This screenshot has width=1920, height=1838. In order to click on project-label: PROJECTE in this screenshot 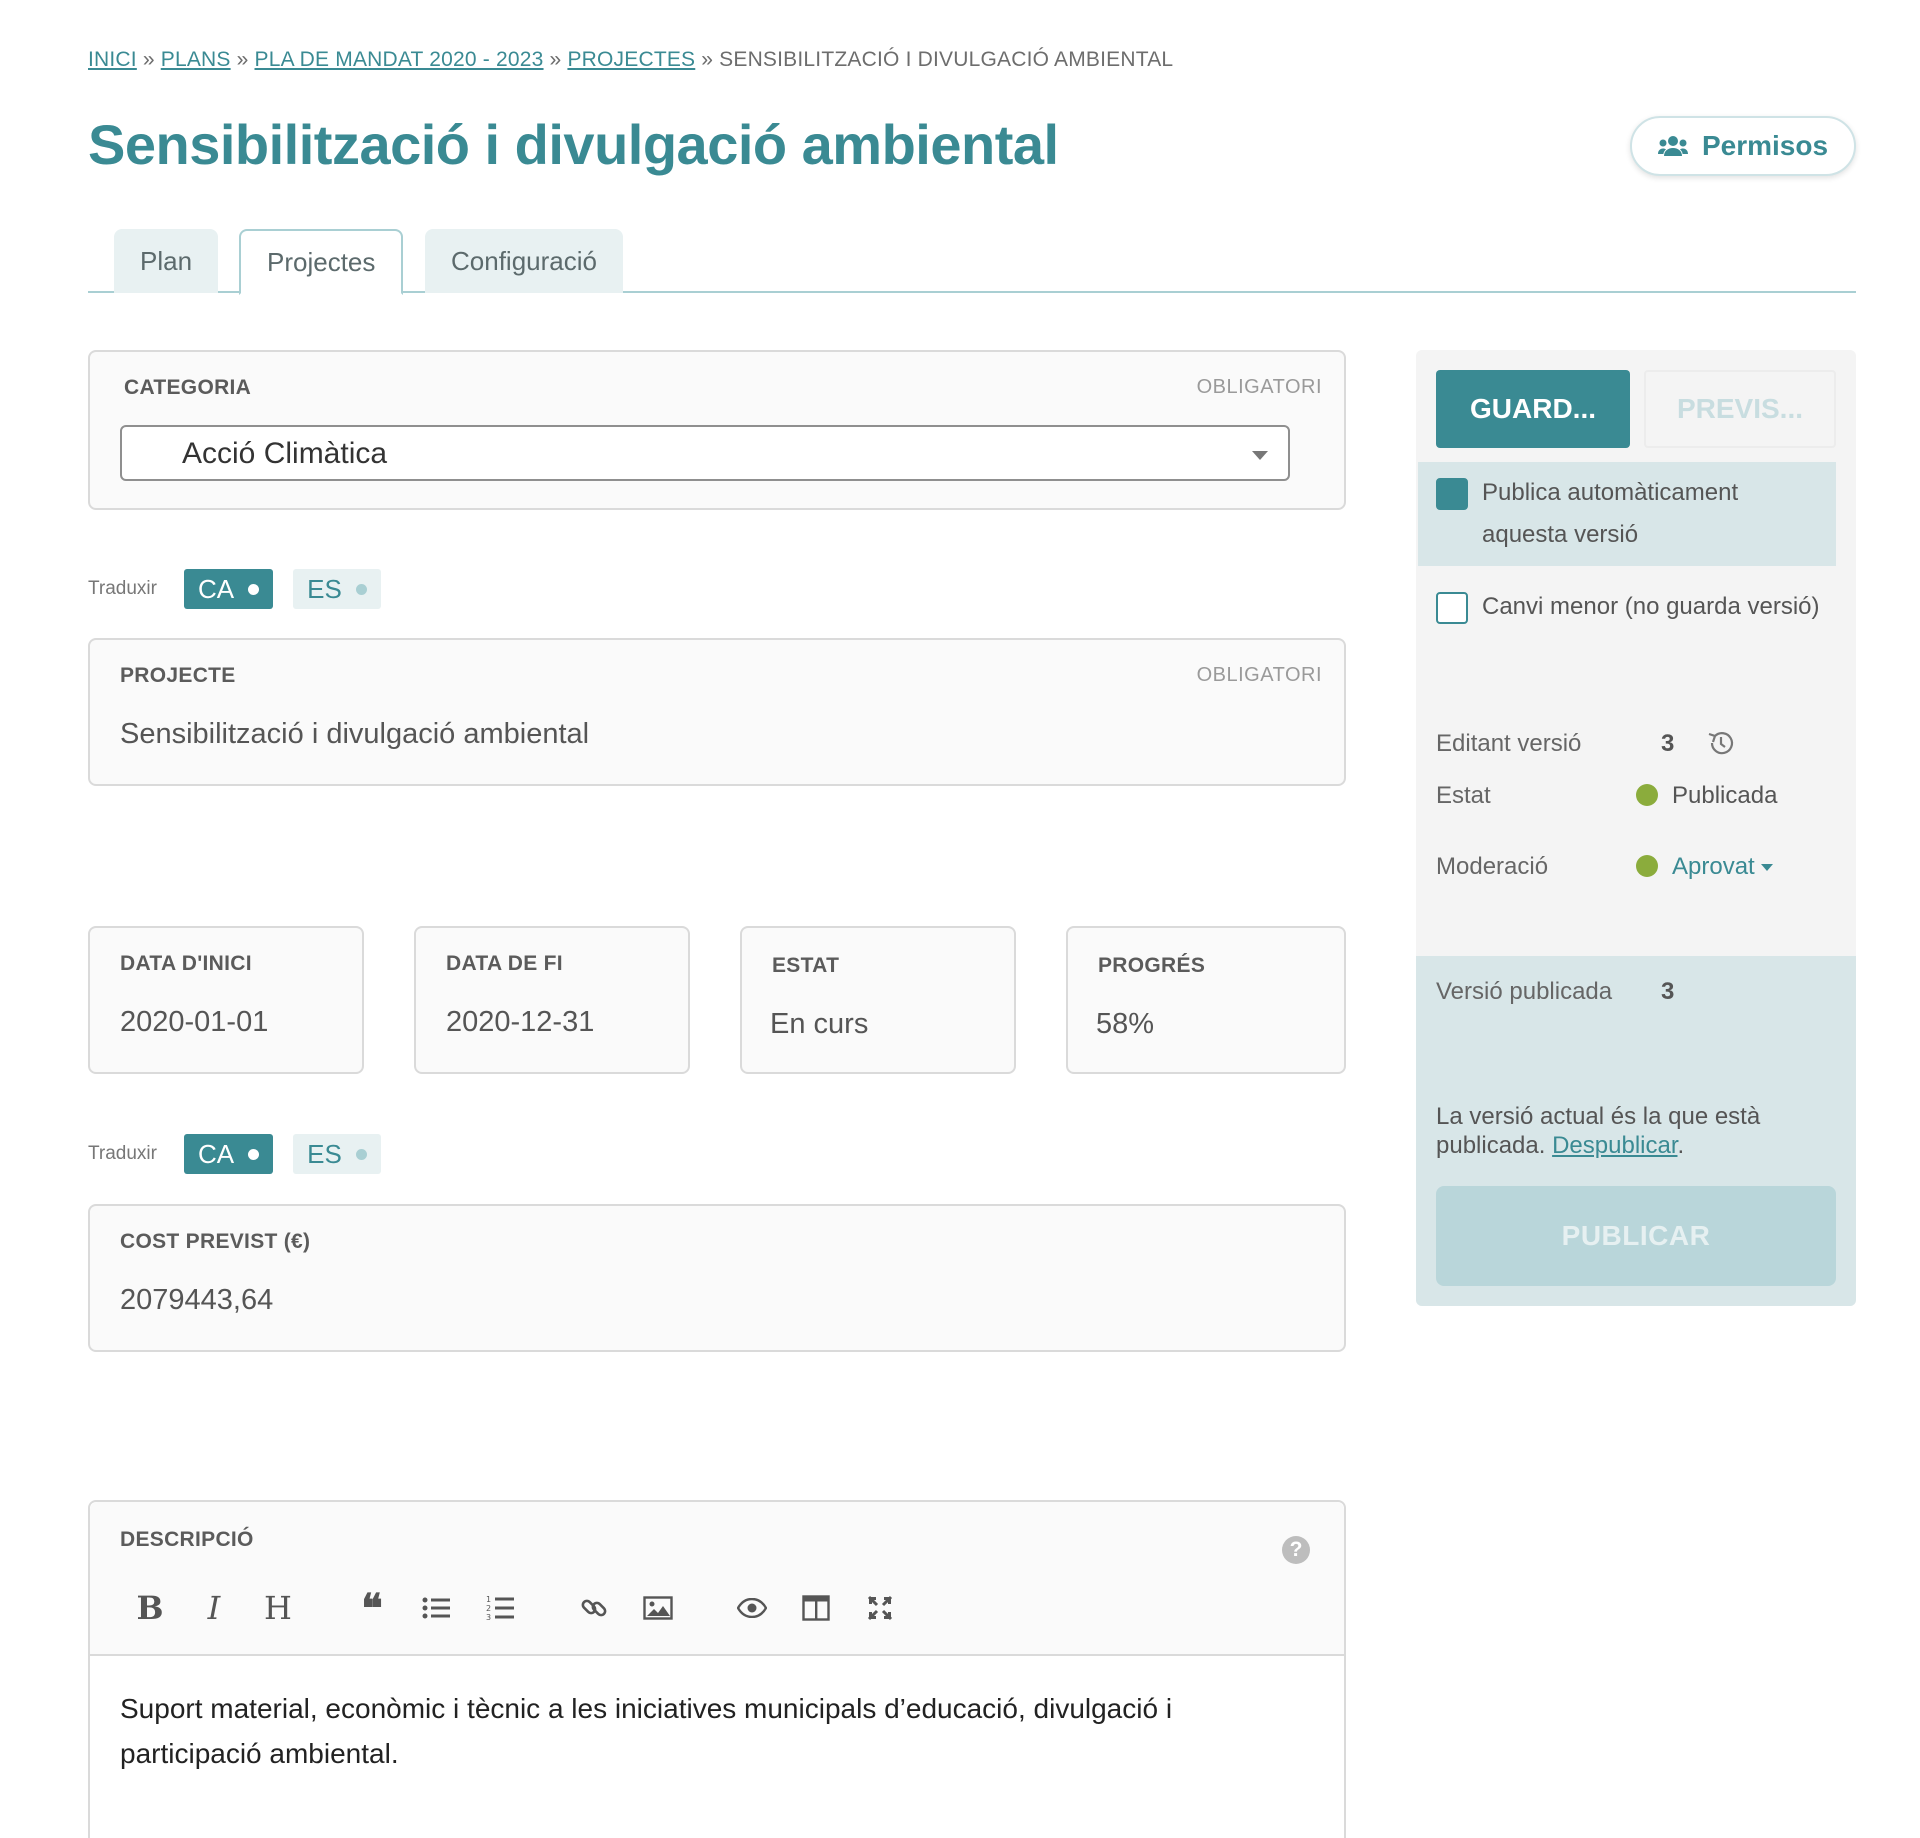, I will do `click(178, 675)`.